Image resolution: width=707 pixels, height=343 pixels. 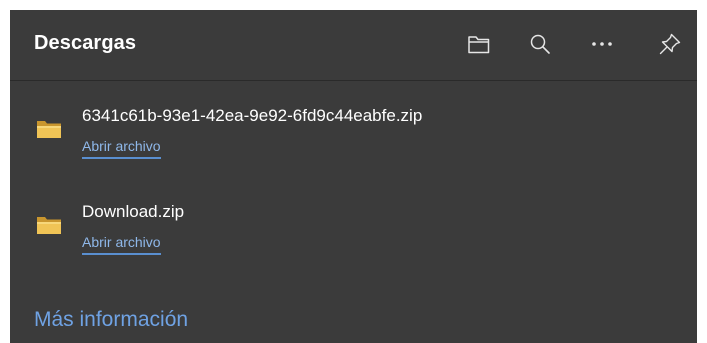 I want to click on panel-title: Descargas, so click(x=85, y=43).